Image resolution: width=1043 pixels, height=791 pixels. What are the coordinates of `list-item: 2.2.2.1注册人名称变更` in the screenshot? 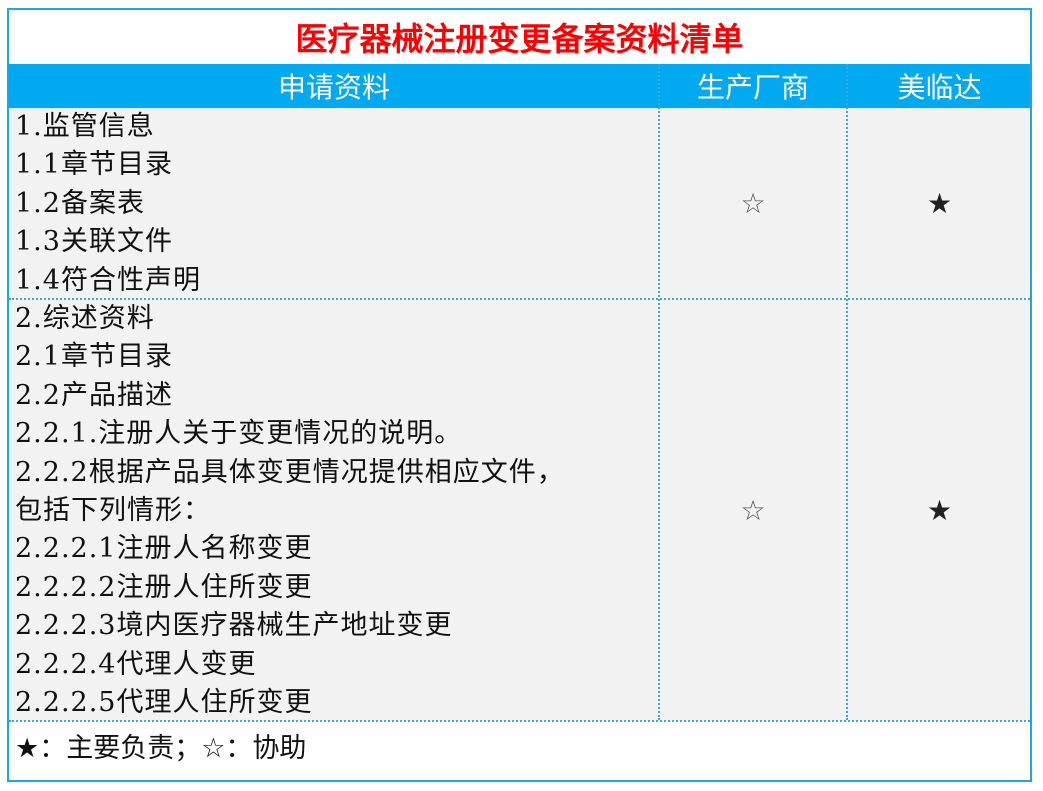 It's located at (164, 549).